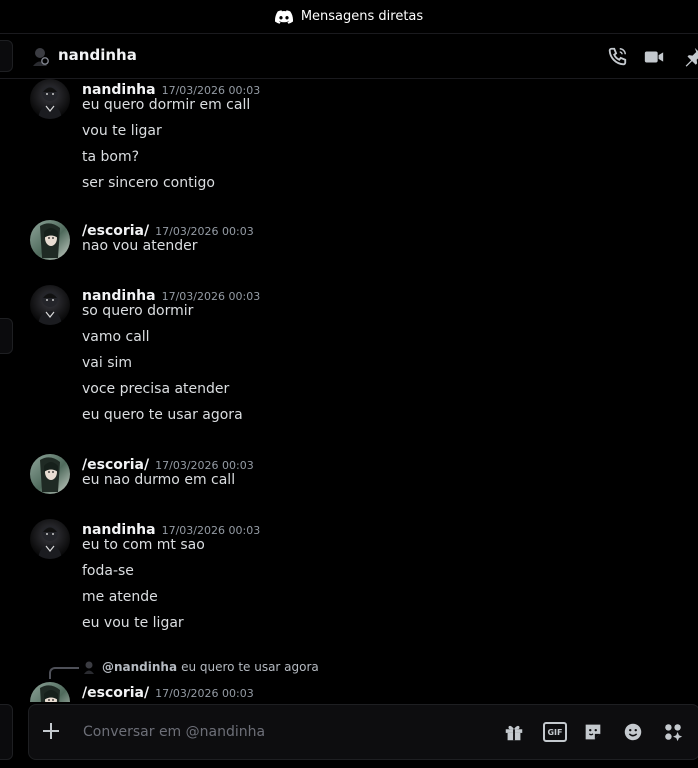 The width and height of the screenshot is (698, 768). I want to click on message-text: ta bom?, so click(111, 157).